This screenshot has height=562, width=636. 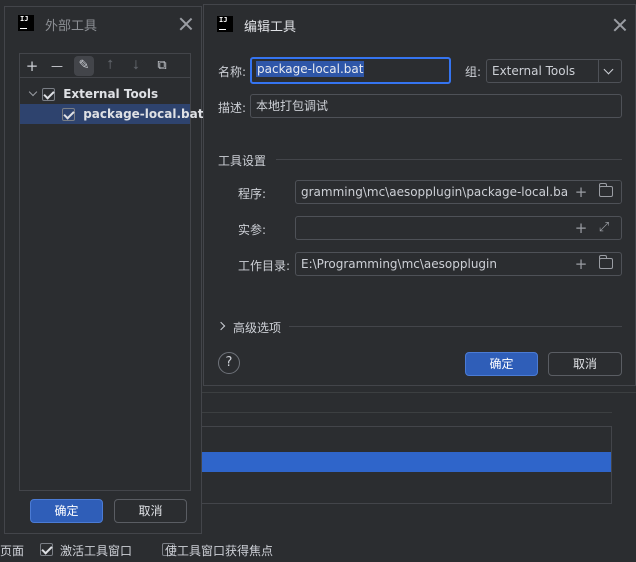 I want to click on group-label: External Tools, so click(x=111, y=94).